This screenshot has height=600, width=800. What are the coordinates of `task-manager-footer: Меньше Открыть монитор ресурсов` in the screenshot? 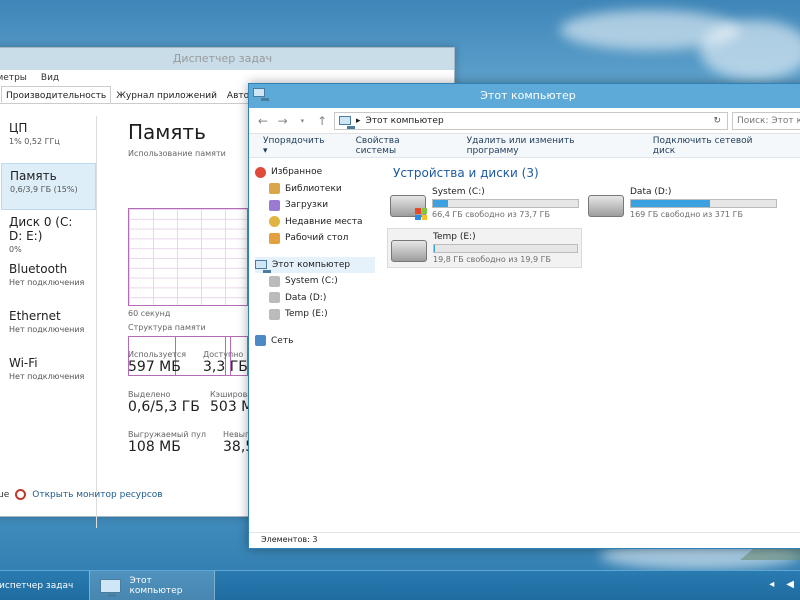 It's located at (81, 494).